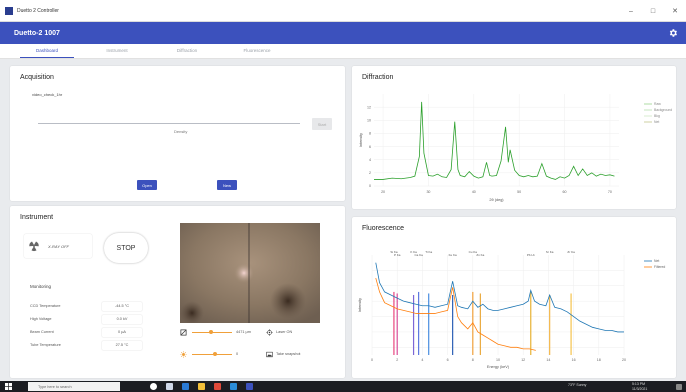 This screenshot has width=686, height=392. What do you see at coordinates (370, 160) in the screenshot?
I see `y-tick-label: 4` at bounding box center [370, 160].